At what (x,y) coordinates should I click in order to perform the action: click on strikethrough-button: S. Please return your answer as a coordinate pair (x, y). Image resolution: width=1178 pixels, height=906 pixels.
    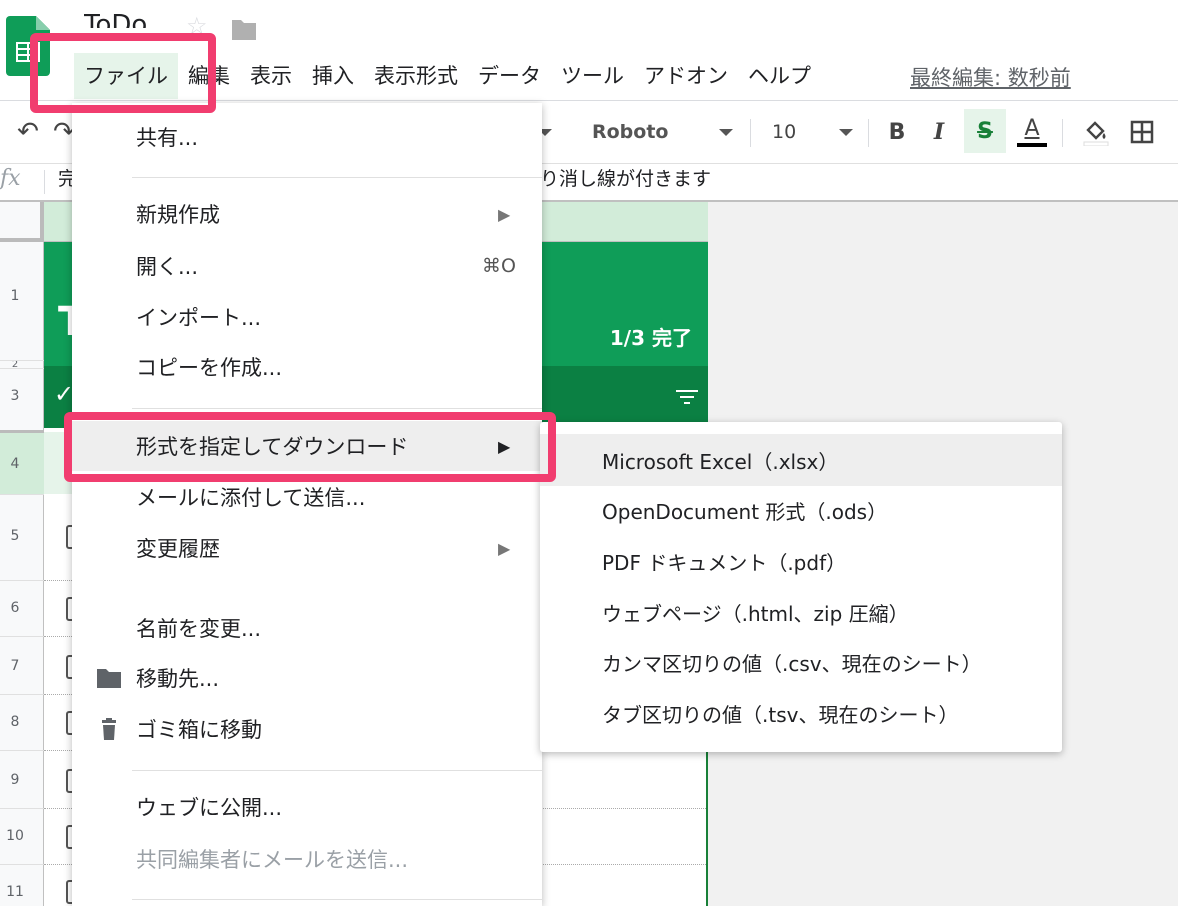
    Looking at the image, I should click on (985, 131).